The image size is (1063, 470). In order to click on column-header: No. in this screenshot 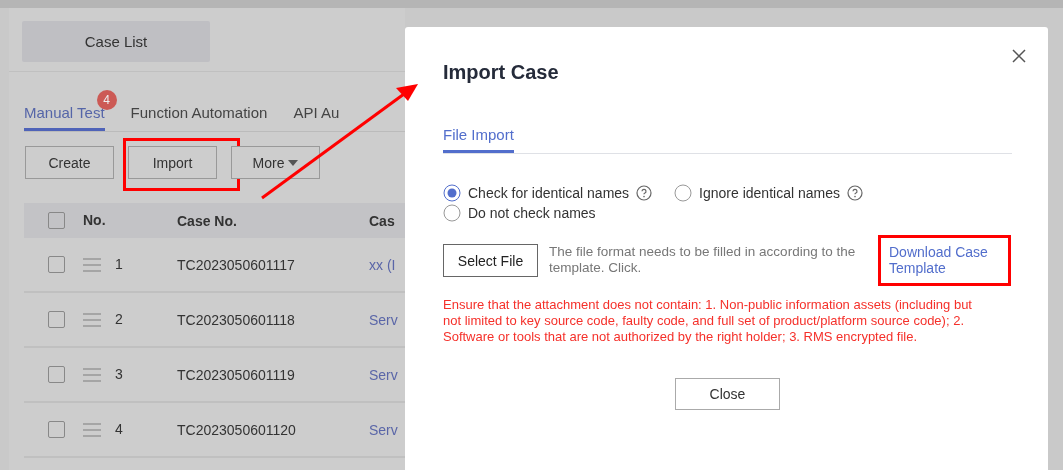, I will do `click(94, 219)`.